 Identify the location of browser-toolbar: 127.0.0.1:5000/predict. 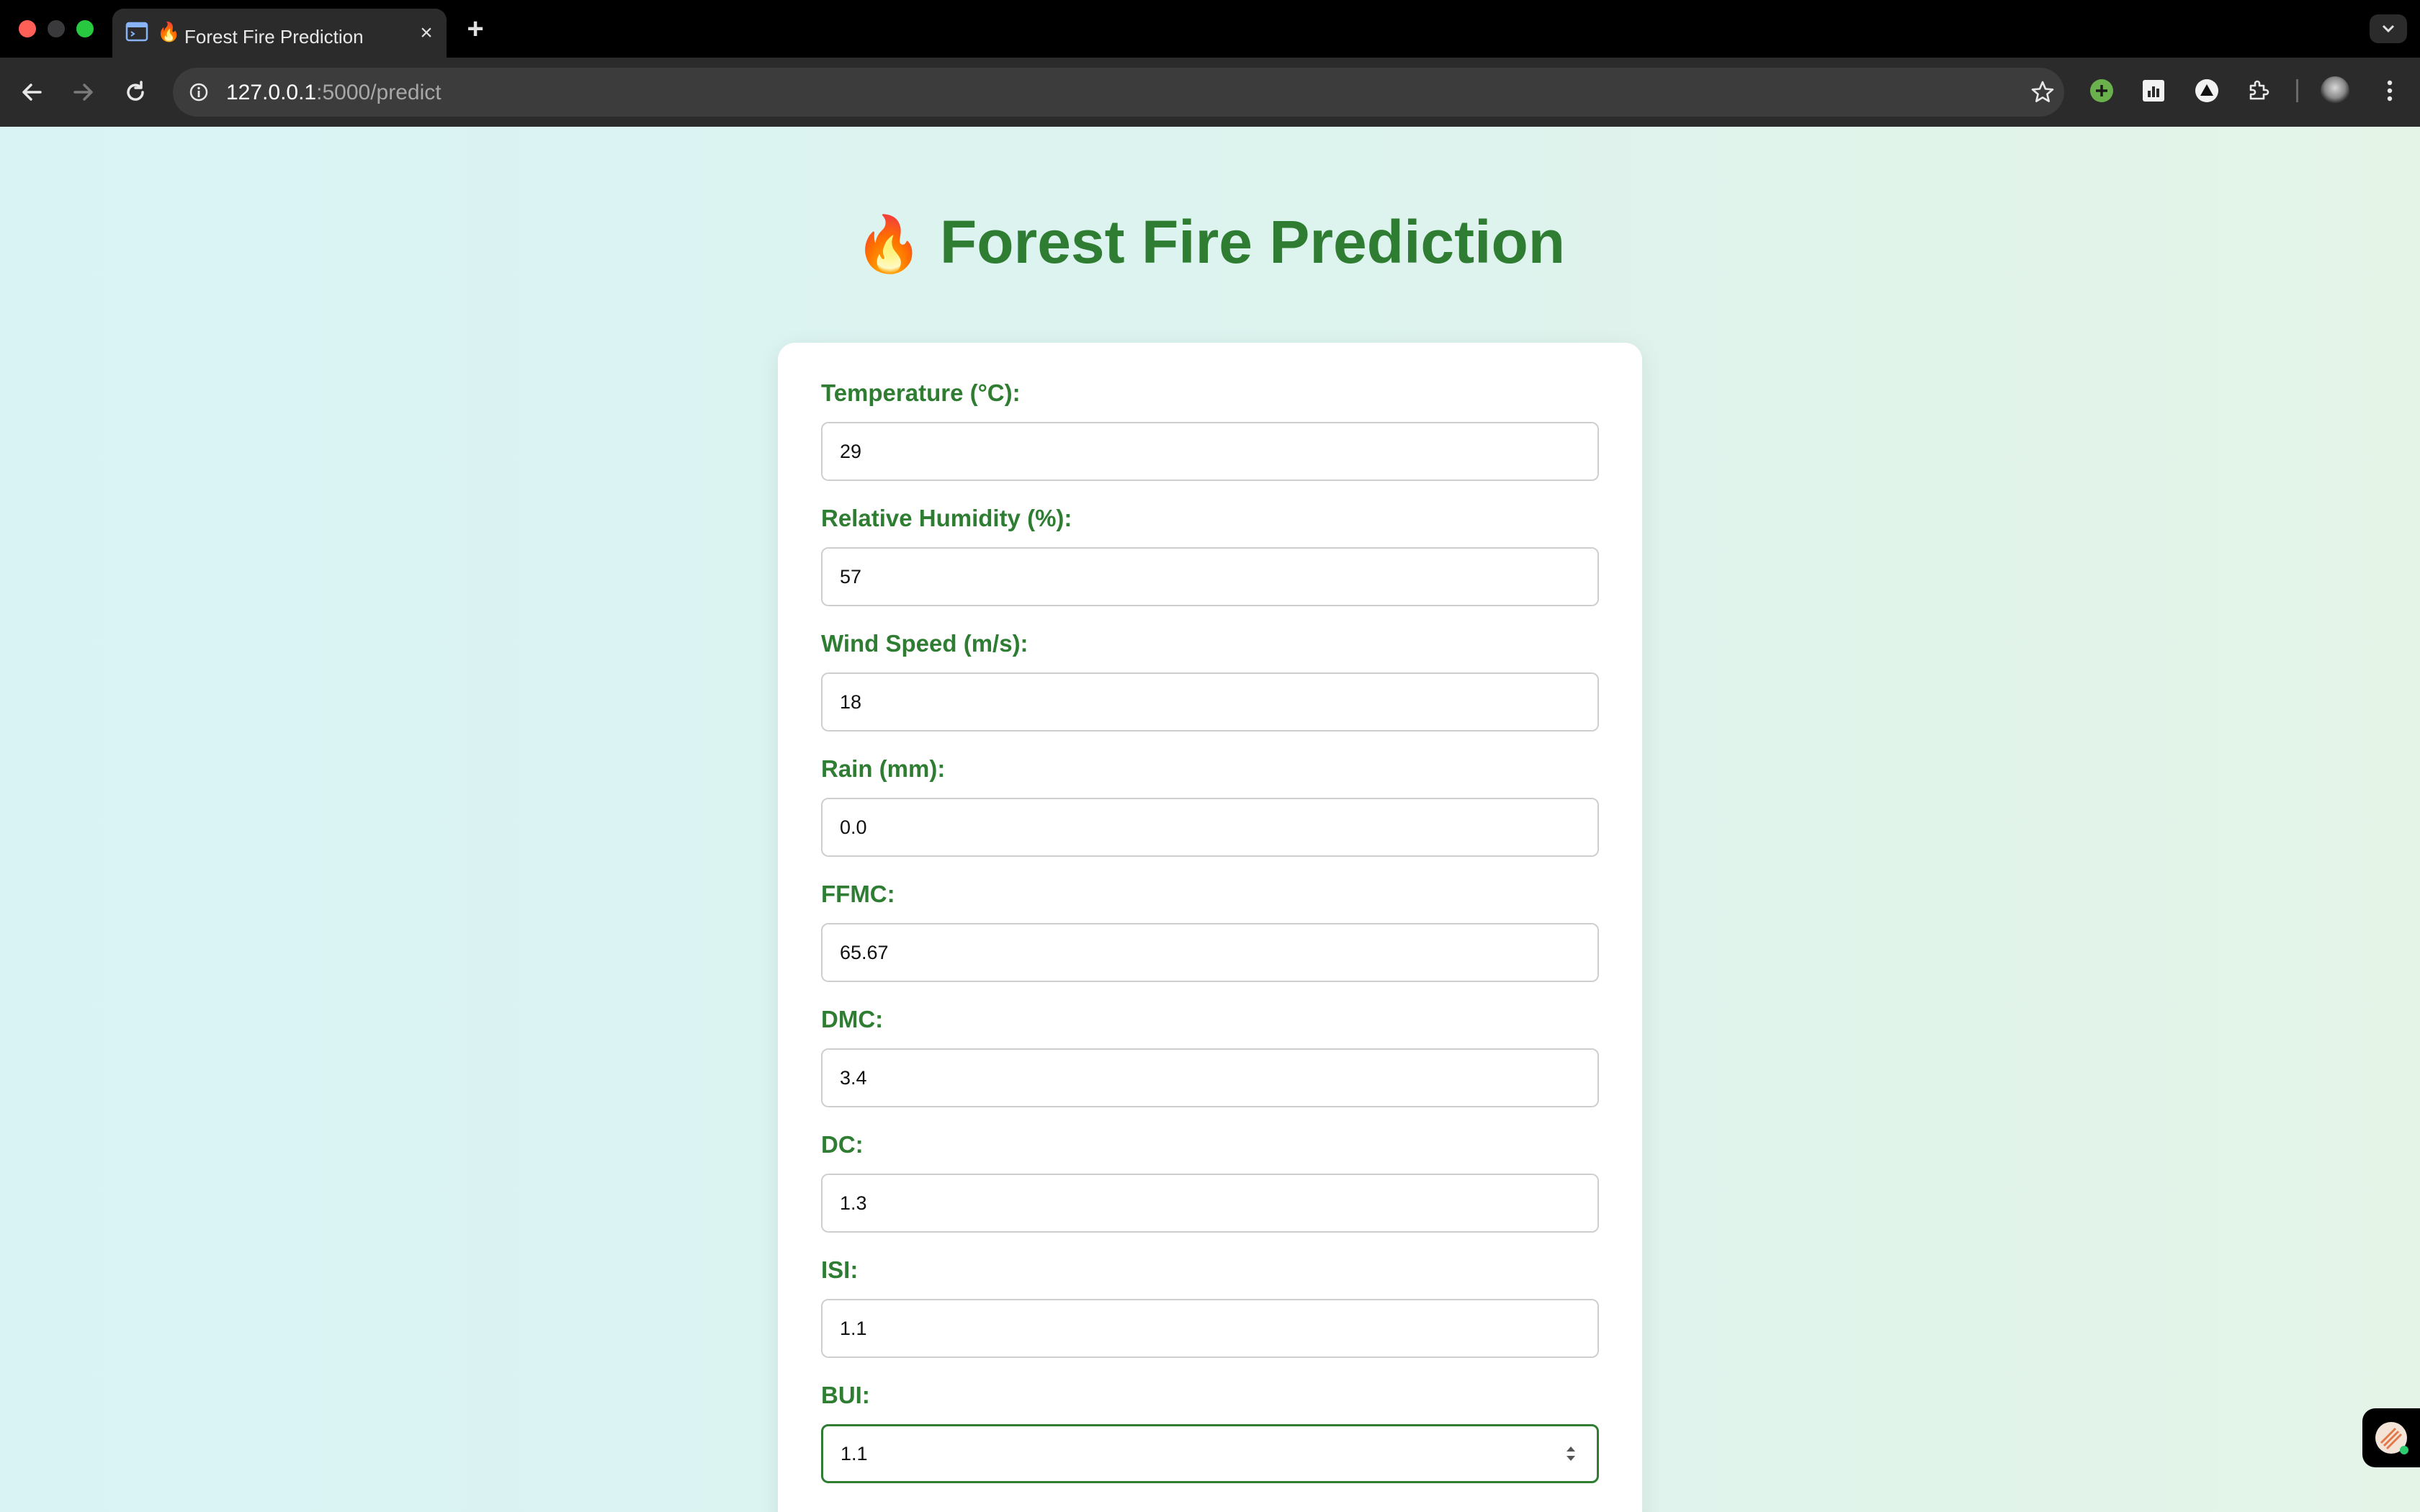
(1210, 92).